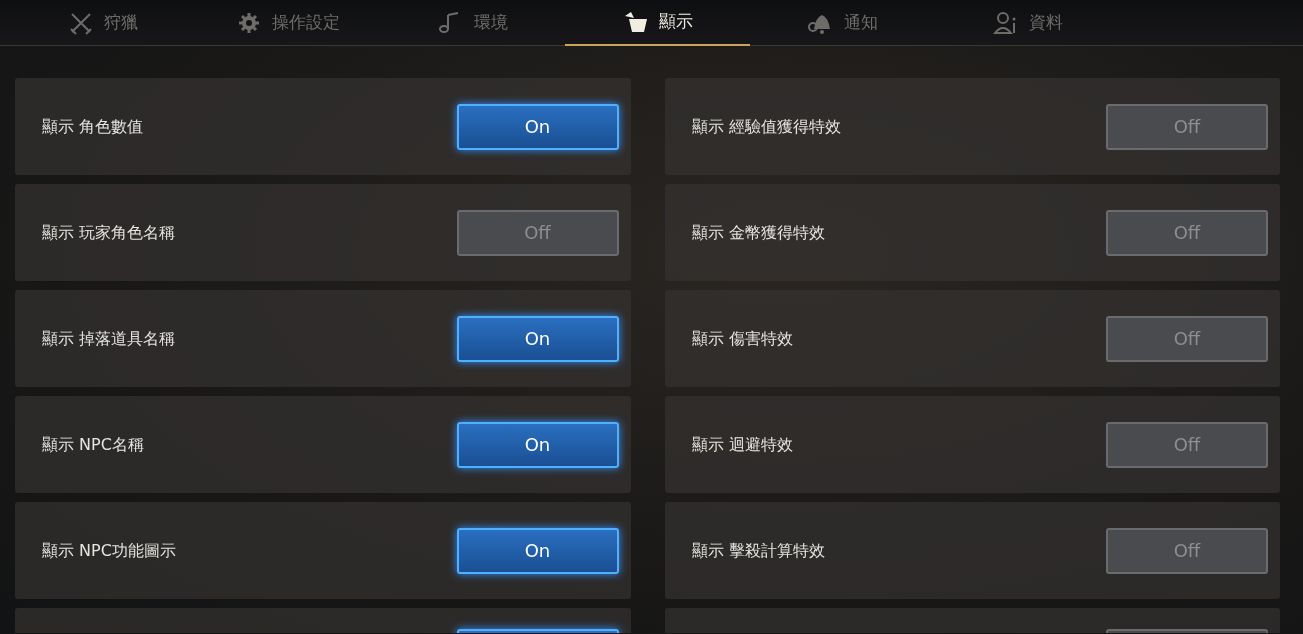 The image size is (1303, 634). Describe the element at coordinates (287, 23) in the screenshot. I see `tab: 操作設定` at that location.